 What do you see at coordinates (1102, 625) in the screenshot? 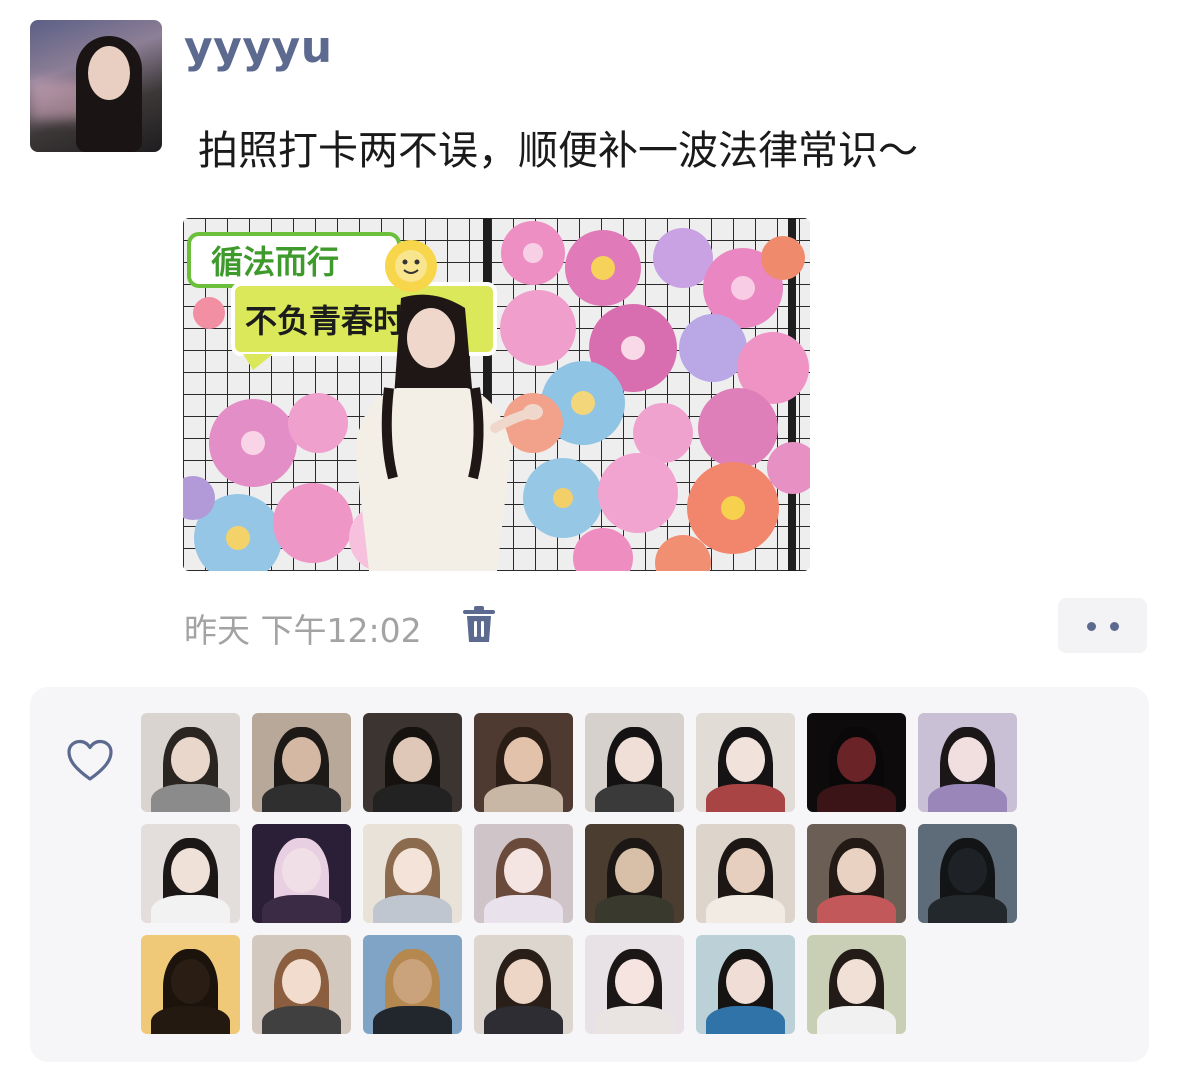
I see `more-options-button` at bounding box center [1102, 625].